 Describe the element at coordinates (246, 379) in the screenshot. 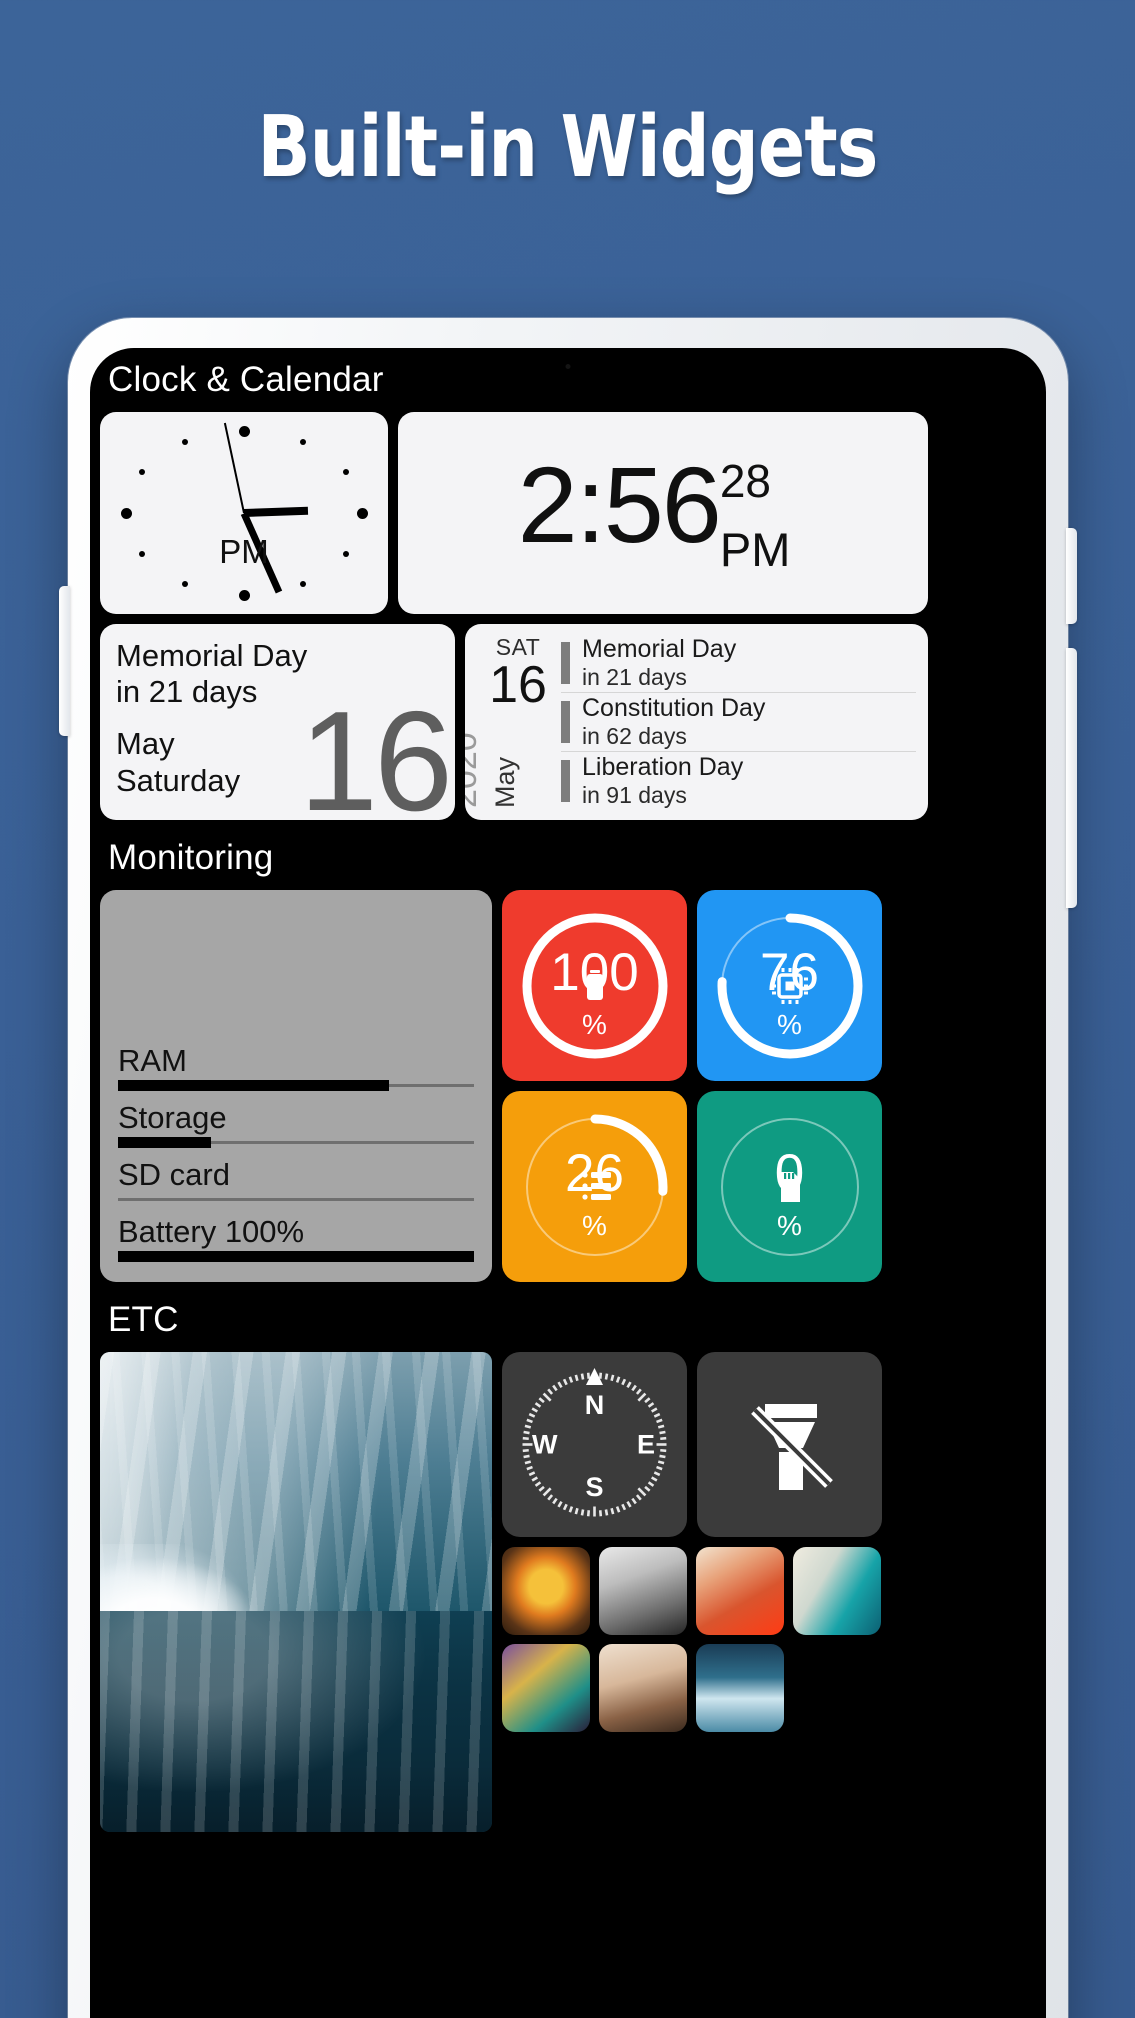

I see `section-title-clock-calendar: Clock & Calendar` at that location.